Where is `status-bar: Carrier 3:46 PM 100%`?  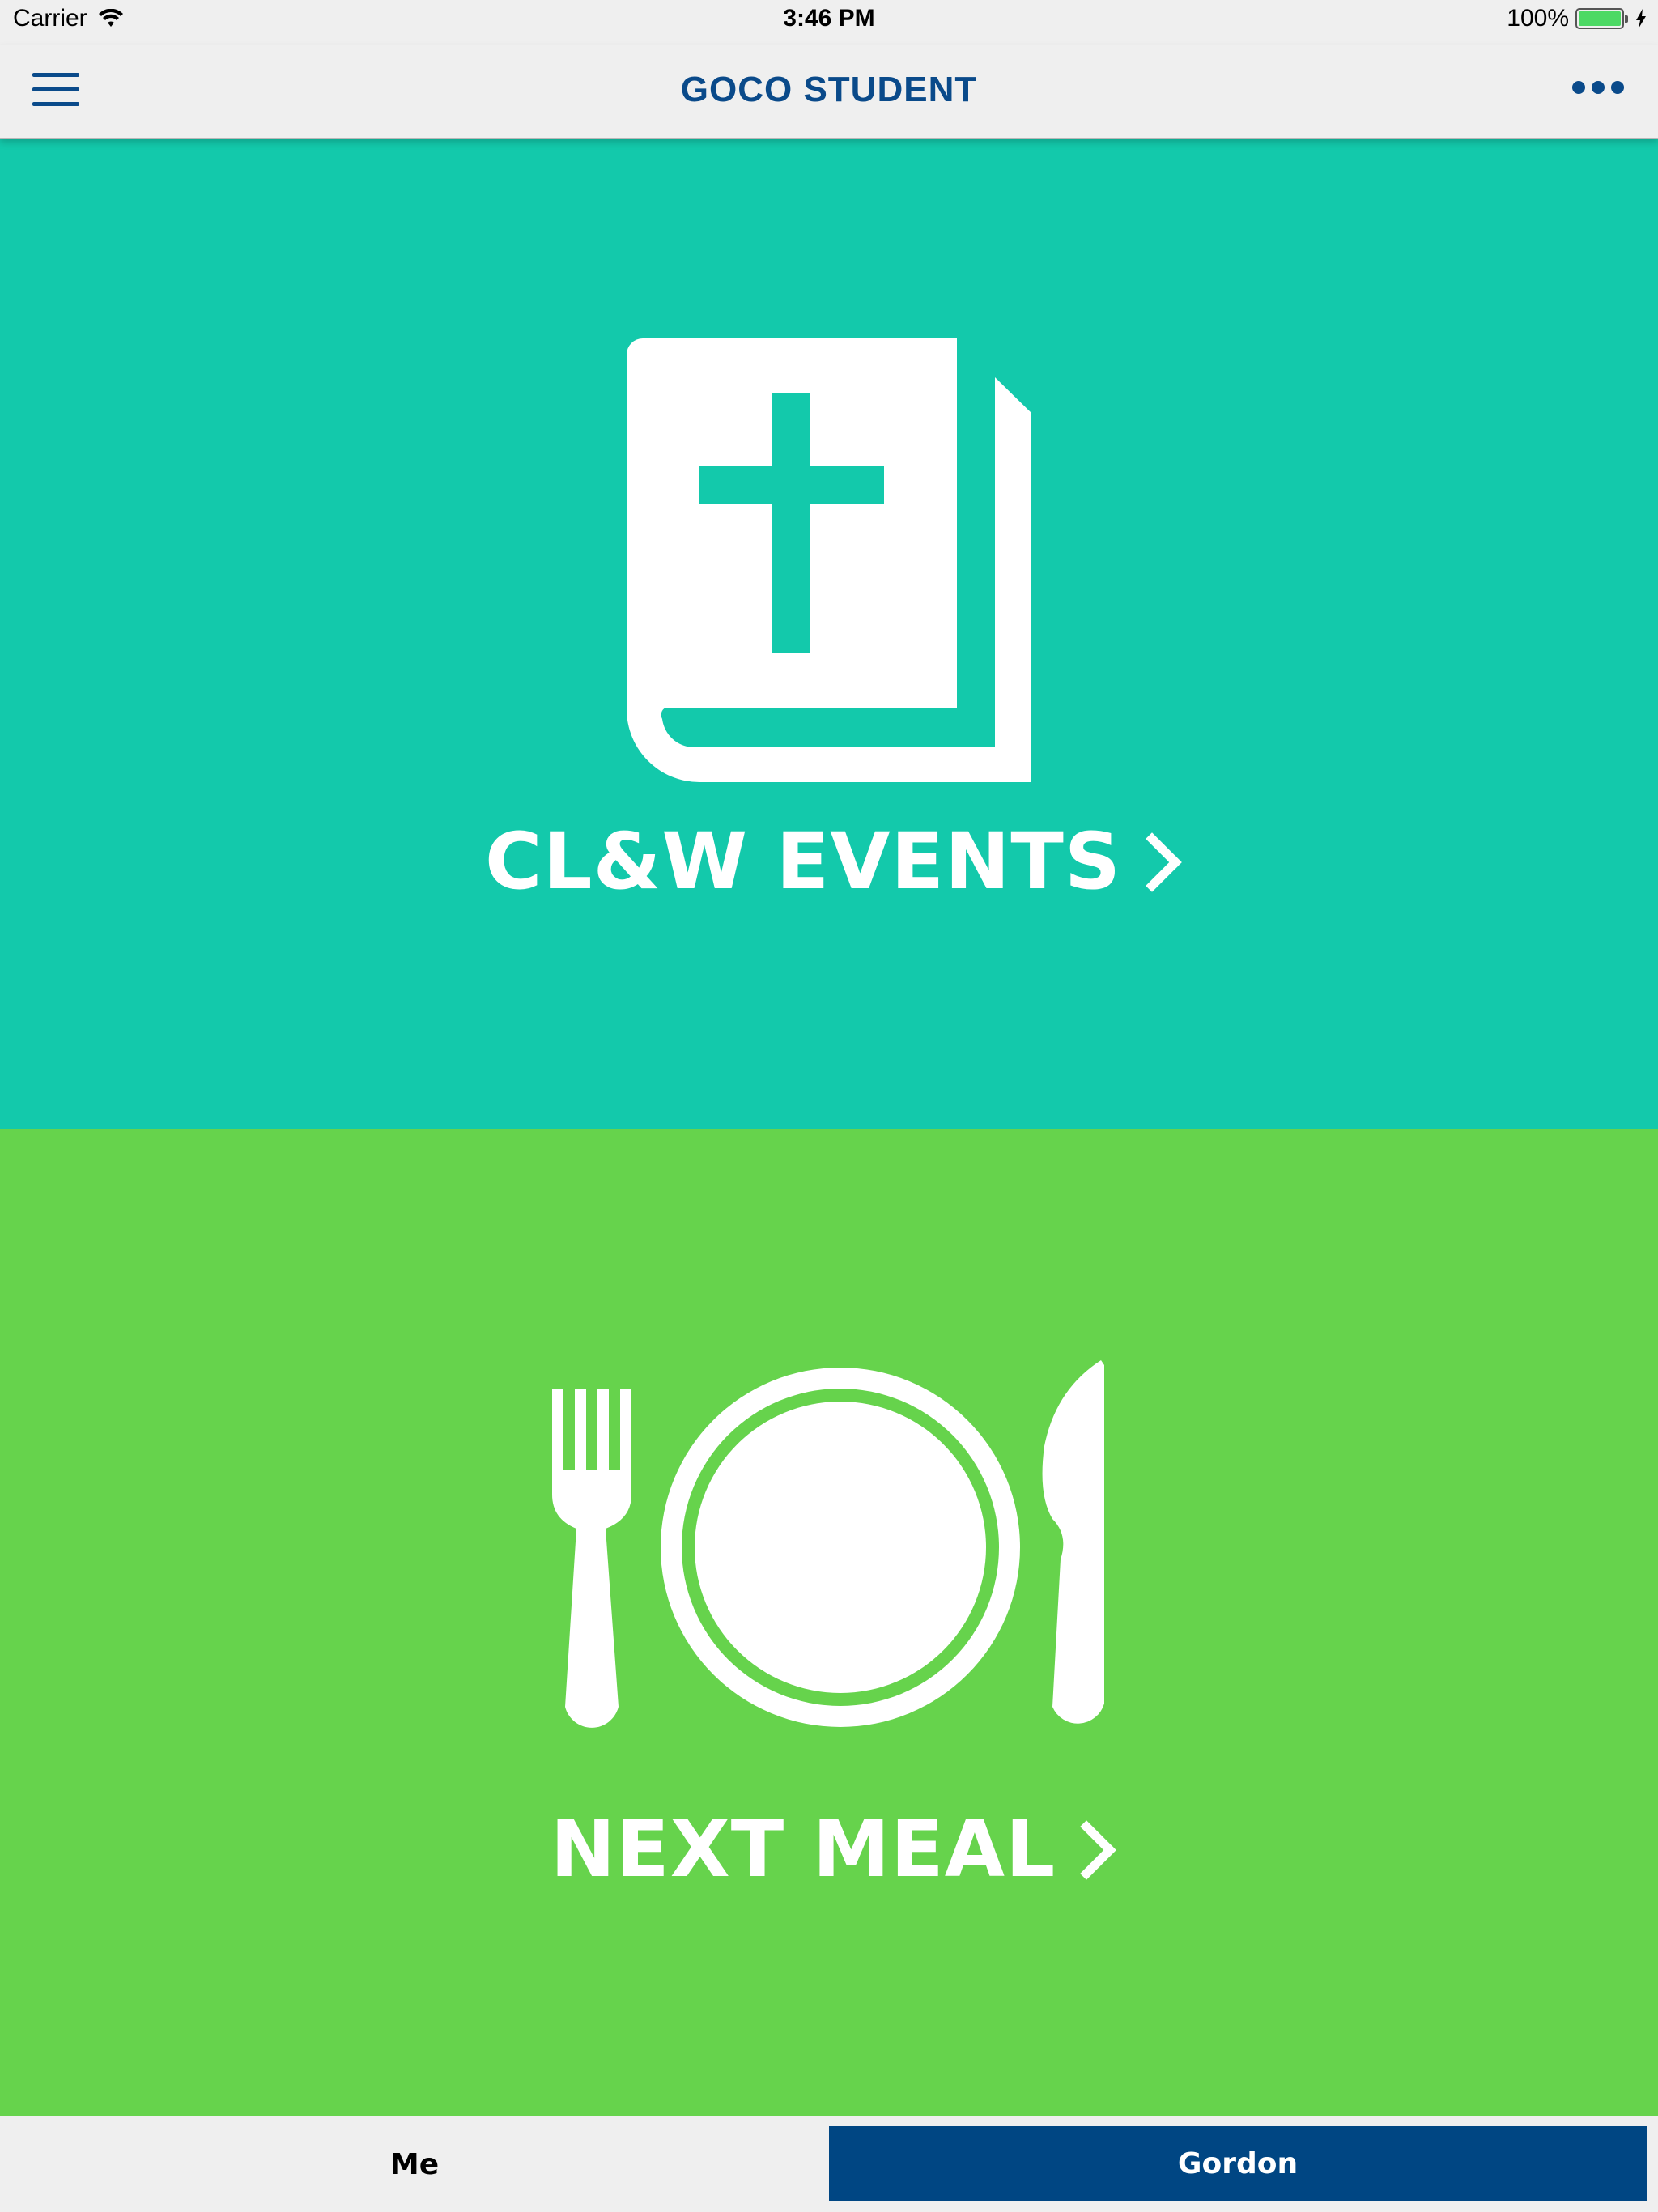
status-bar: Carrier 3:46 PM 100% is located at coordinates (829, 22).